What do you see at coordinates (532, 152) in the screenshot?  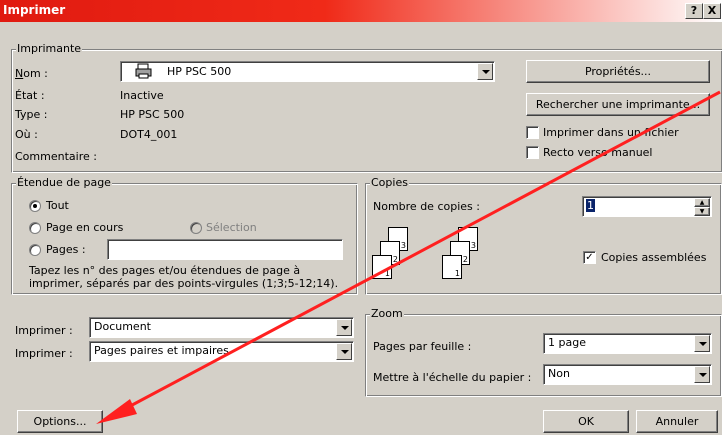 I see `manual-duplex-checkbox` at bounding box center [532, 152].